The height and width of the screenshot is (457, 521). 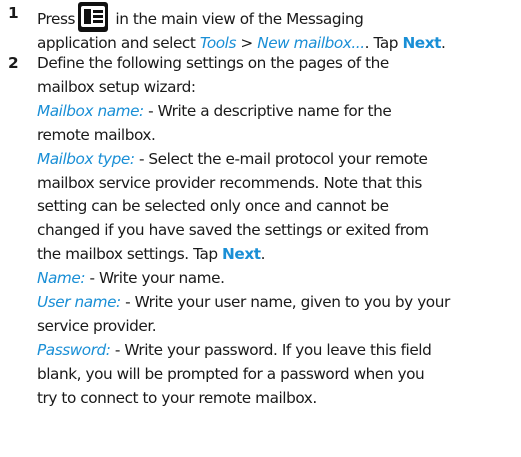 What do you see at coordinates (116, 86) in the screenshot?
I see `step-2-intro-2: mailbox setup wizard:` at bounding box center [116, 86].